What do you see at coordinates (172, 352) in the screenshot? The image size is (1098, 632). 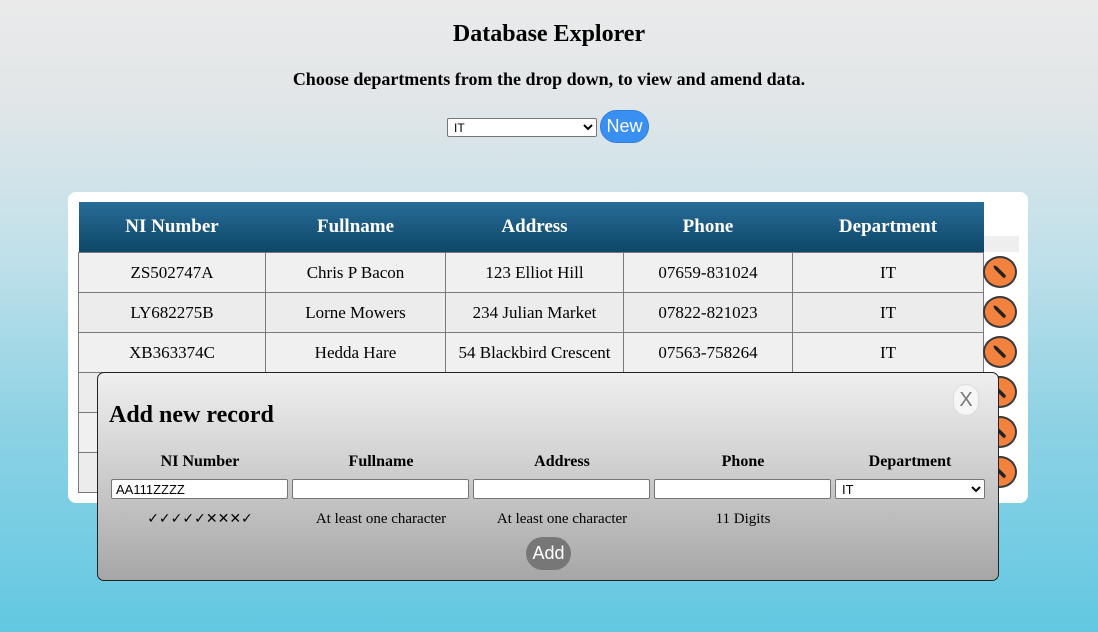 I see `table-cell: XB363374C` at bounding box center [172, 352].